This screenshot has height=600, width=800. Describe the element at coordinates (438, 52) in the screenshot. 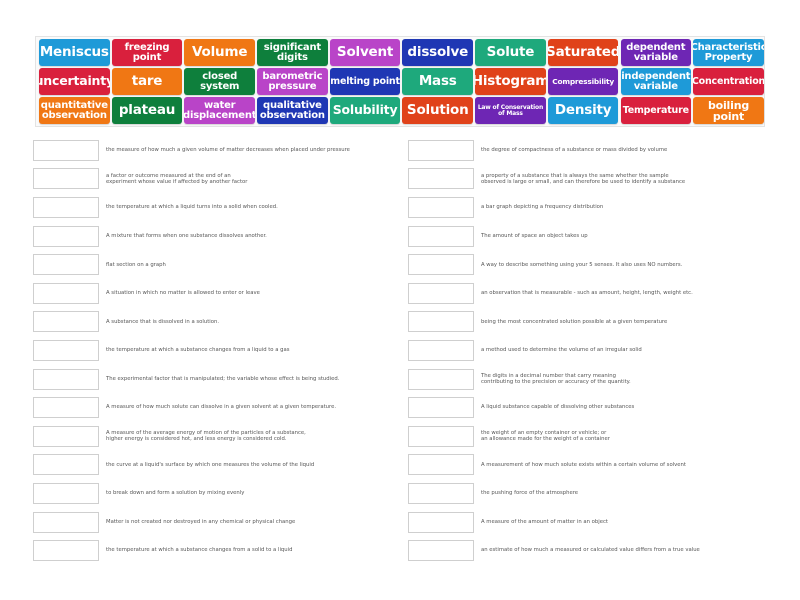

I see `word-tile: dissolve` at that location.